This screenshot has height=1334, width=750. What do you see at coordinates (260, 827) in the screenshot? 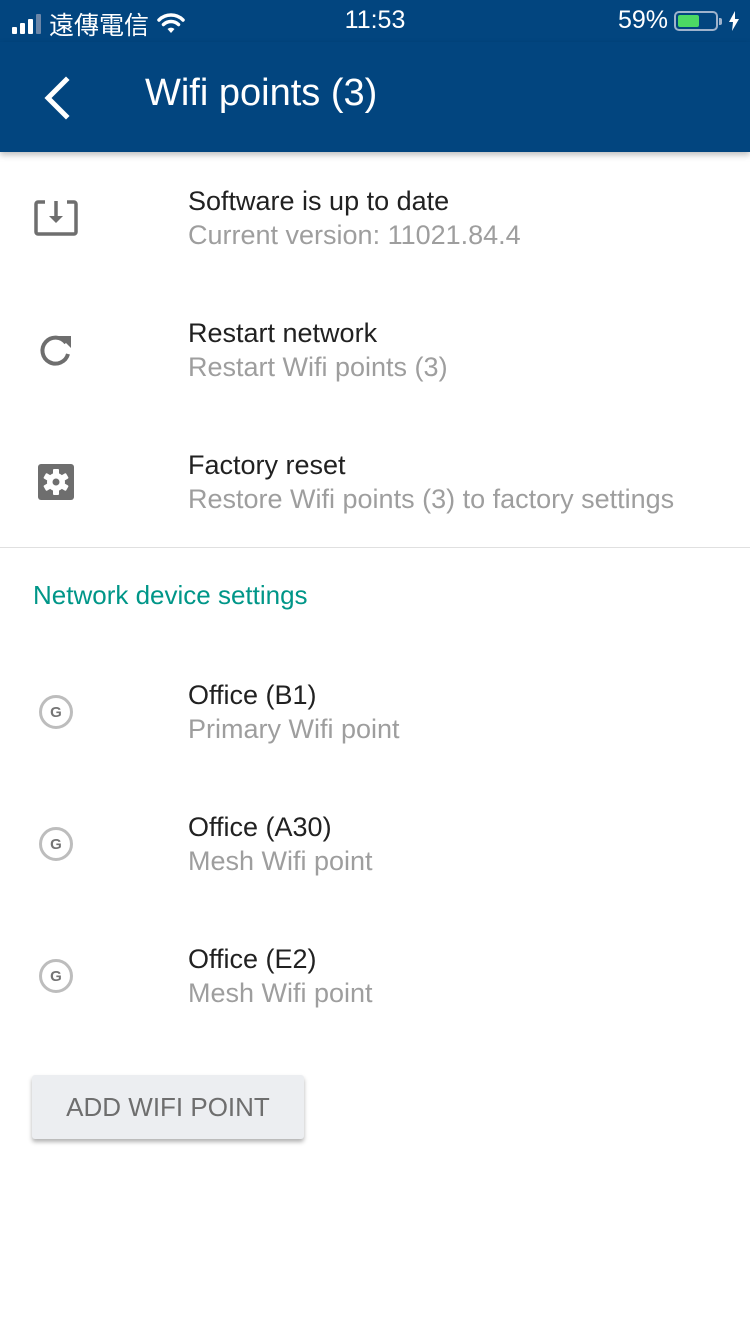
I see `device-name: Office (A30)` at bounding box center [260, 827].